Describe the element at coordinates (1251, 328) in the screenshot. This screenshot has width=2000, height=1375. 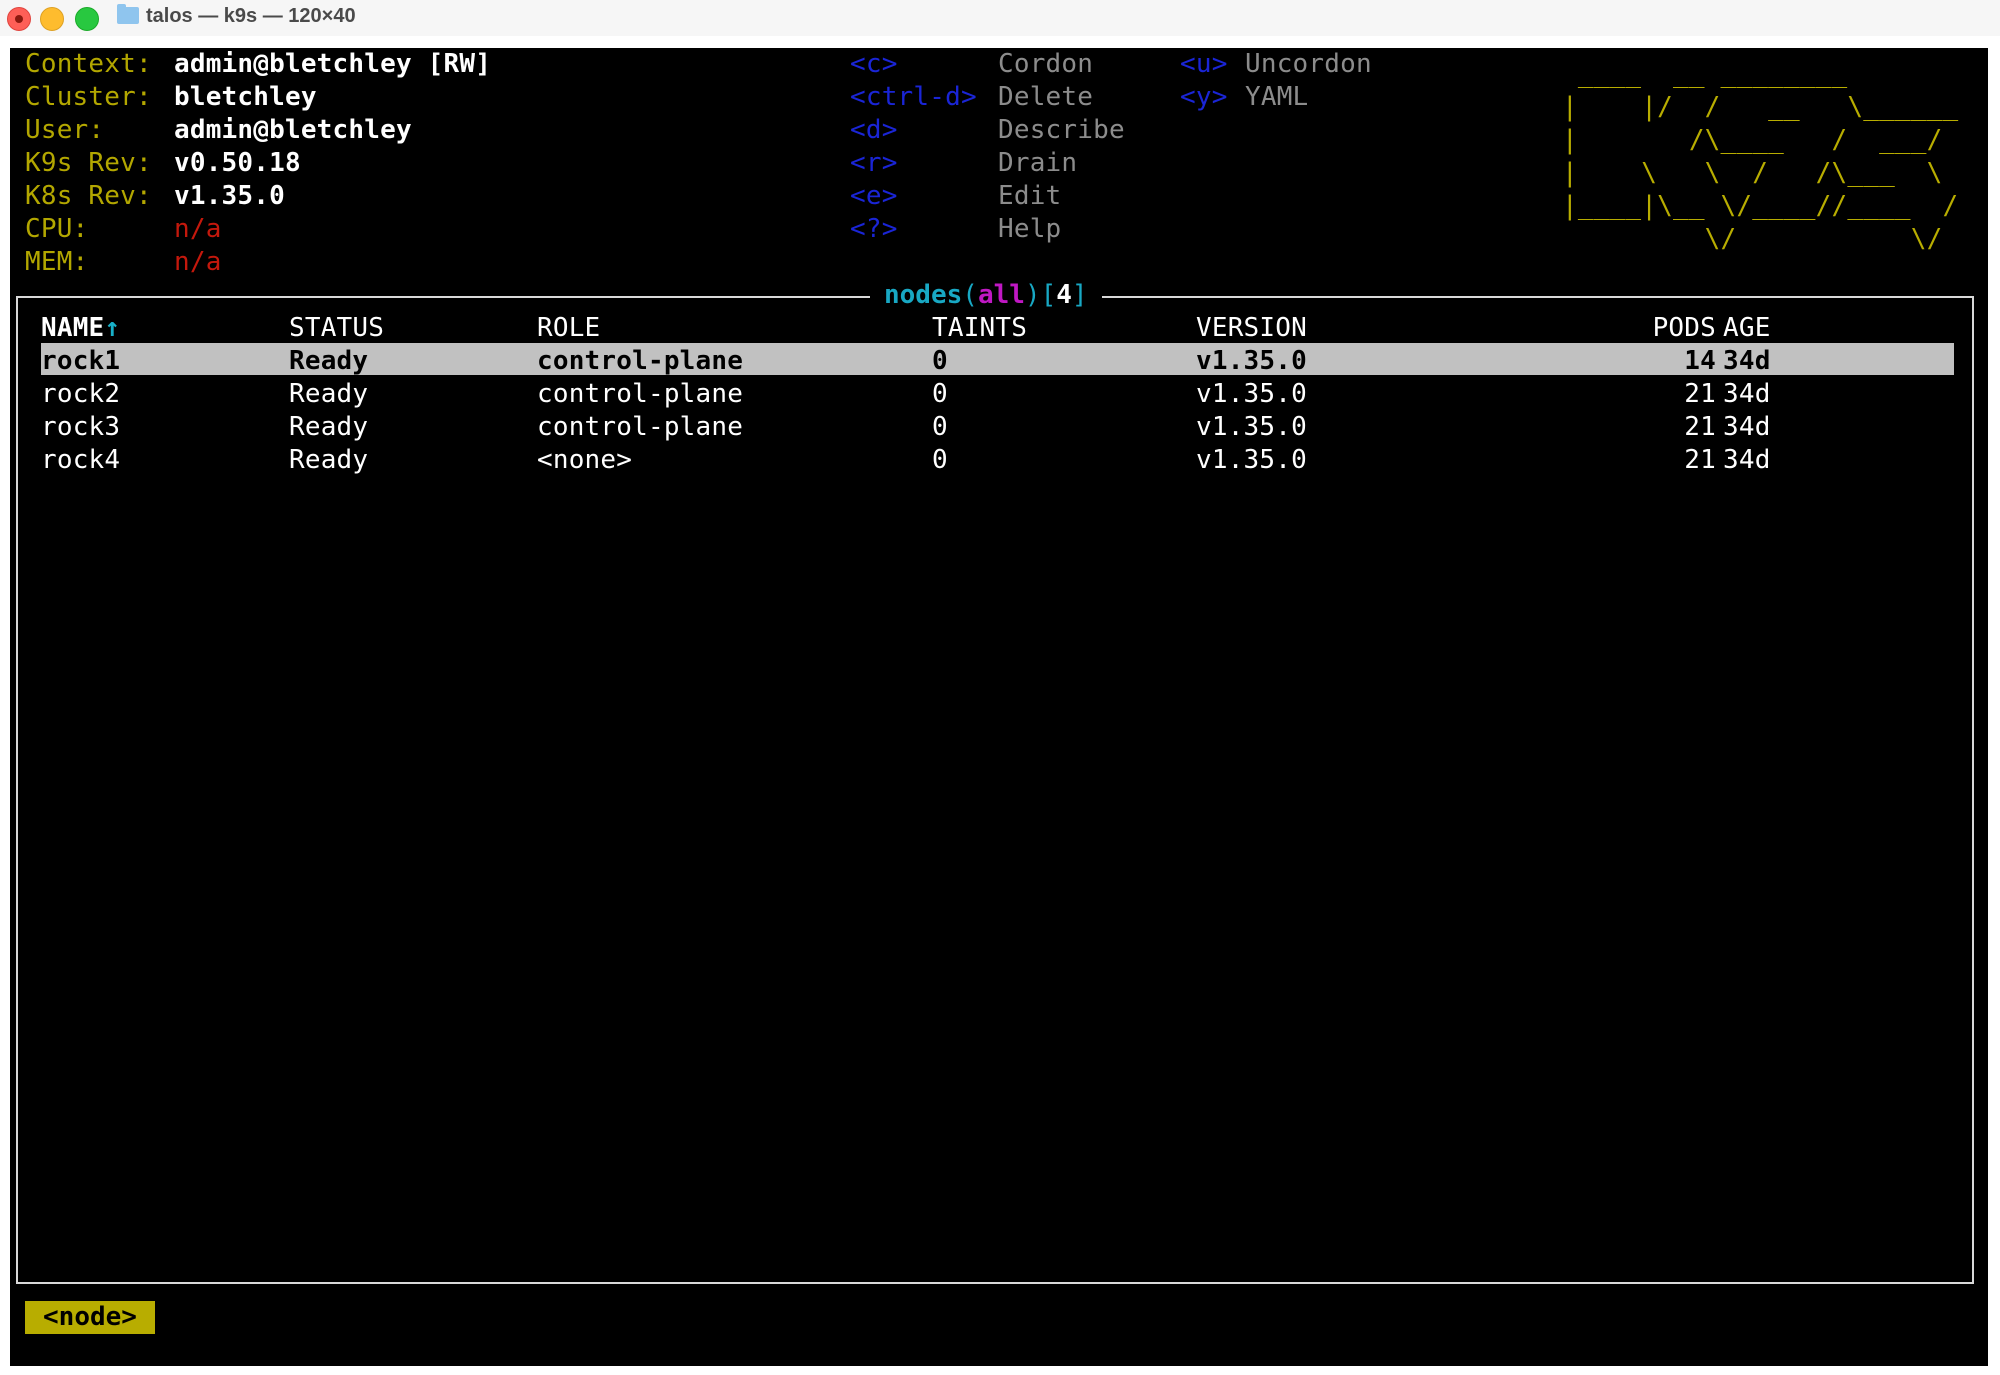
I see `column-header-version: VERSION` at that location.